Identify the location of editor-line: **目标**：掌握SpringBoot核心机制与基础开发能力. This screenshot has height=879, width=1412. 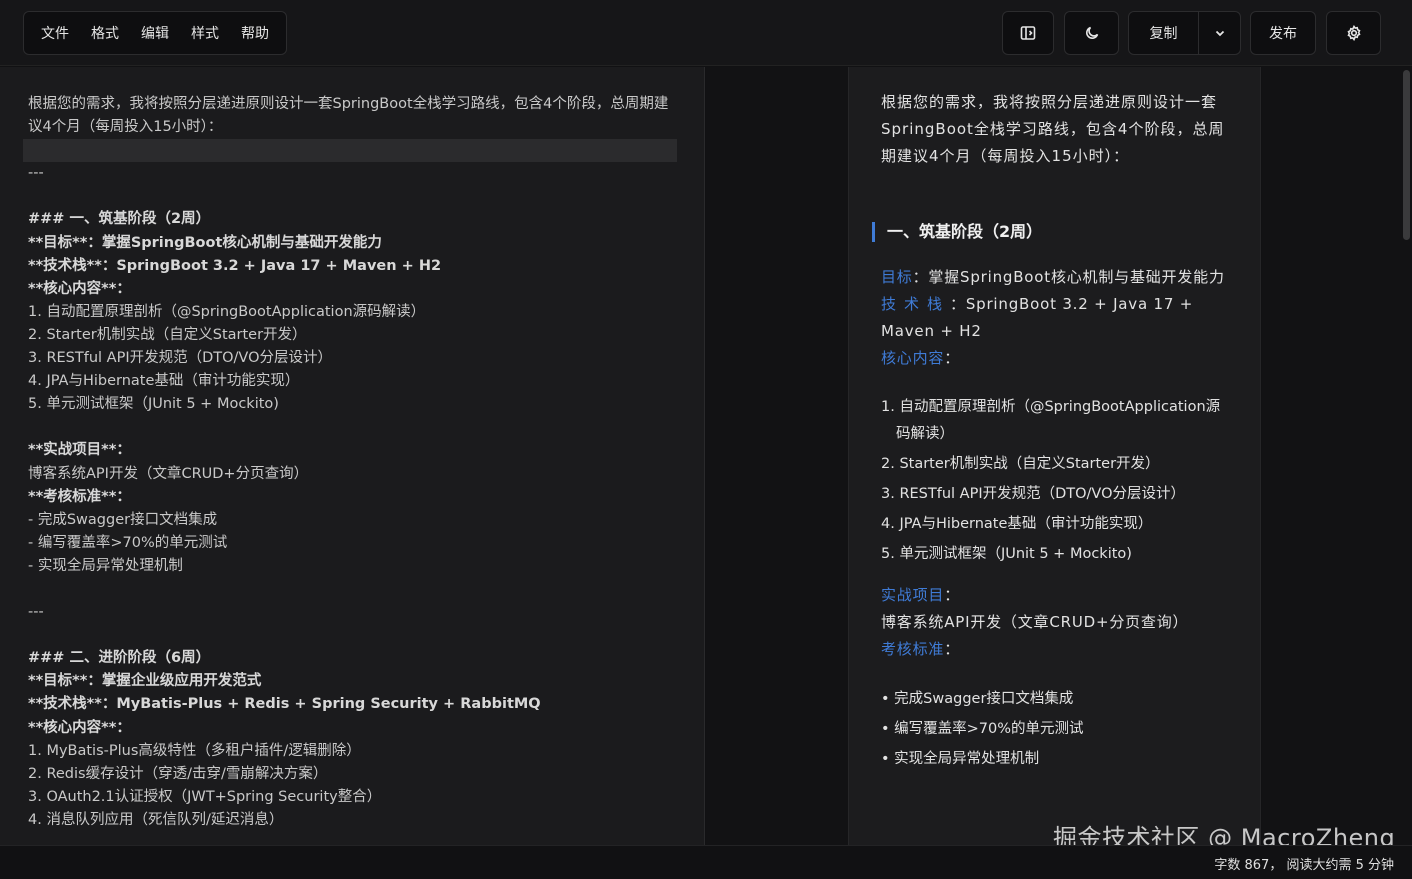
(353, 243).